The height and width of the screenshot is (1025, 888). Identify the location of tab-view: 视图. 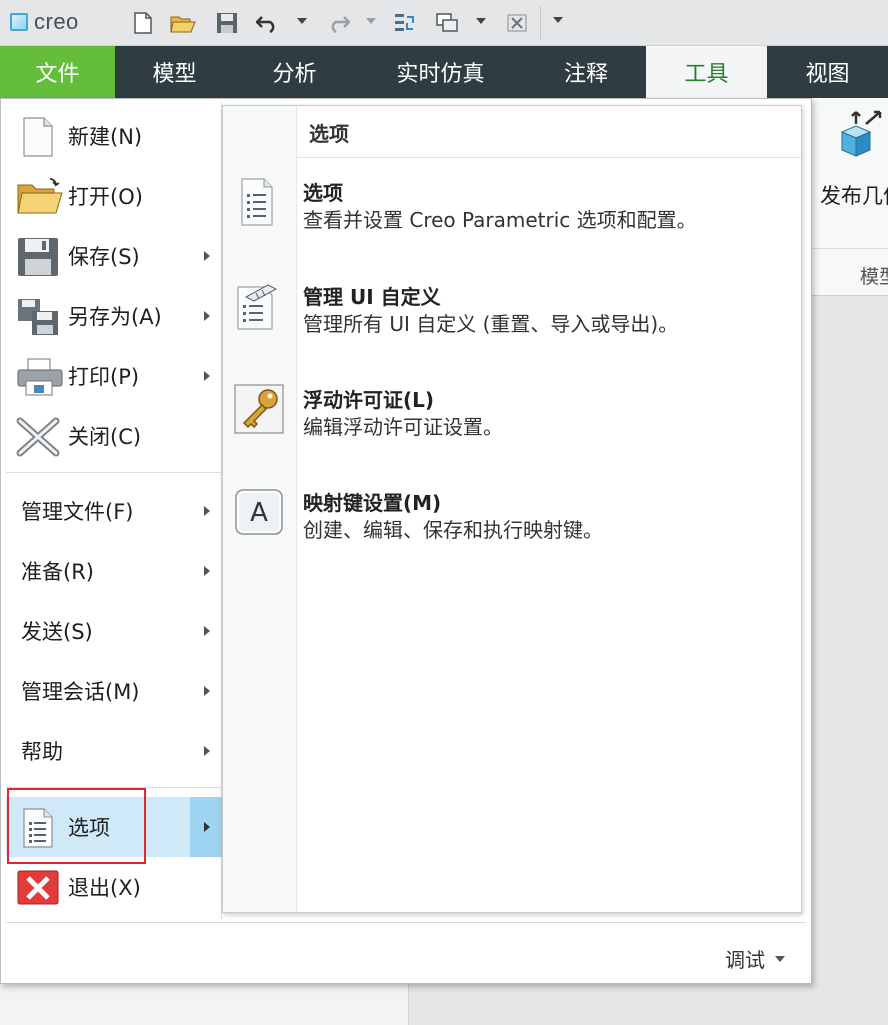
(827, 72).